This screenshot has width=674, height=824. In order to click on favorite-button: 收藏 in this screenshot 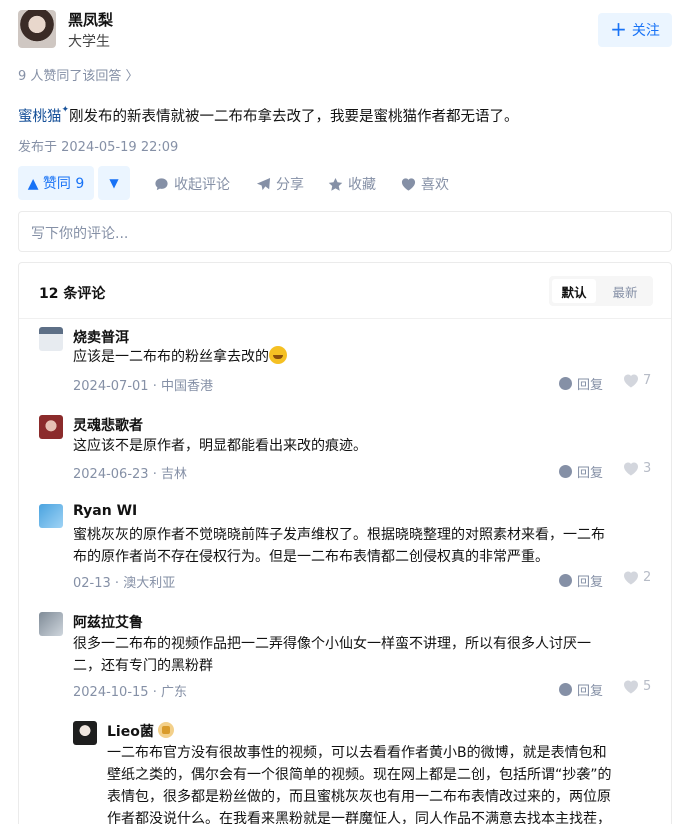, I will do `click(352, 184)`.